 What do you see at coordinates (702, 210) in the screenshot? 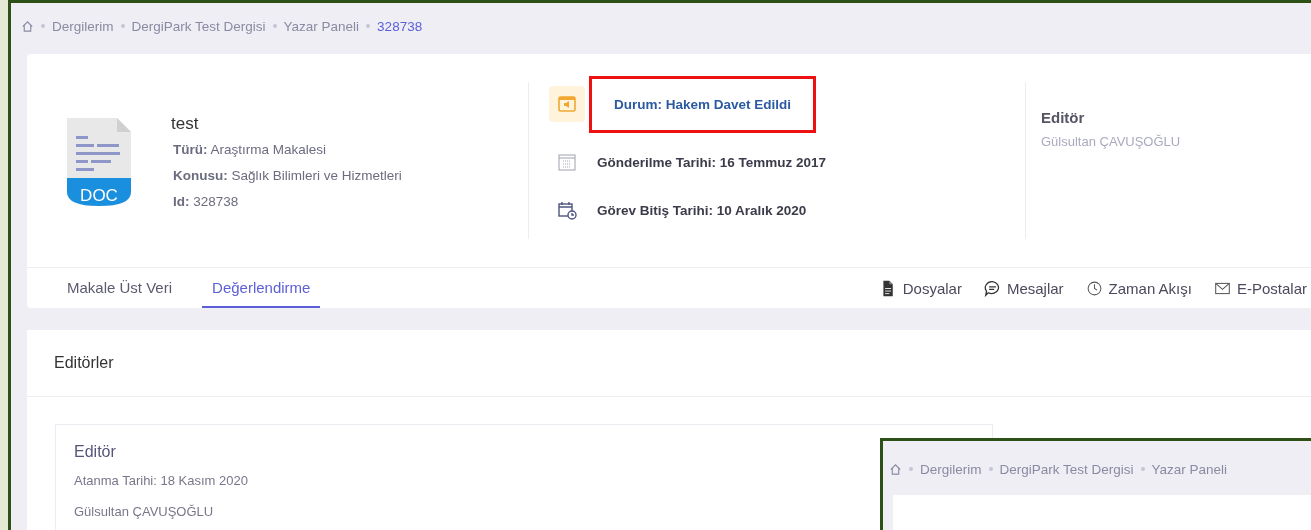
I see `date-text: Görev Bitiş Tarihi: 10 Aralık 2020` at bounding box center [702, 210].